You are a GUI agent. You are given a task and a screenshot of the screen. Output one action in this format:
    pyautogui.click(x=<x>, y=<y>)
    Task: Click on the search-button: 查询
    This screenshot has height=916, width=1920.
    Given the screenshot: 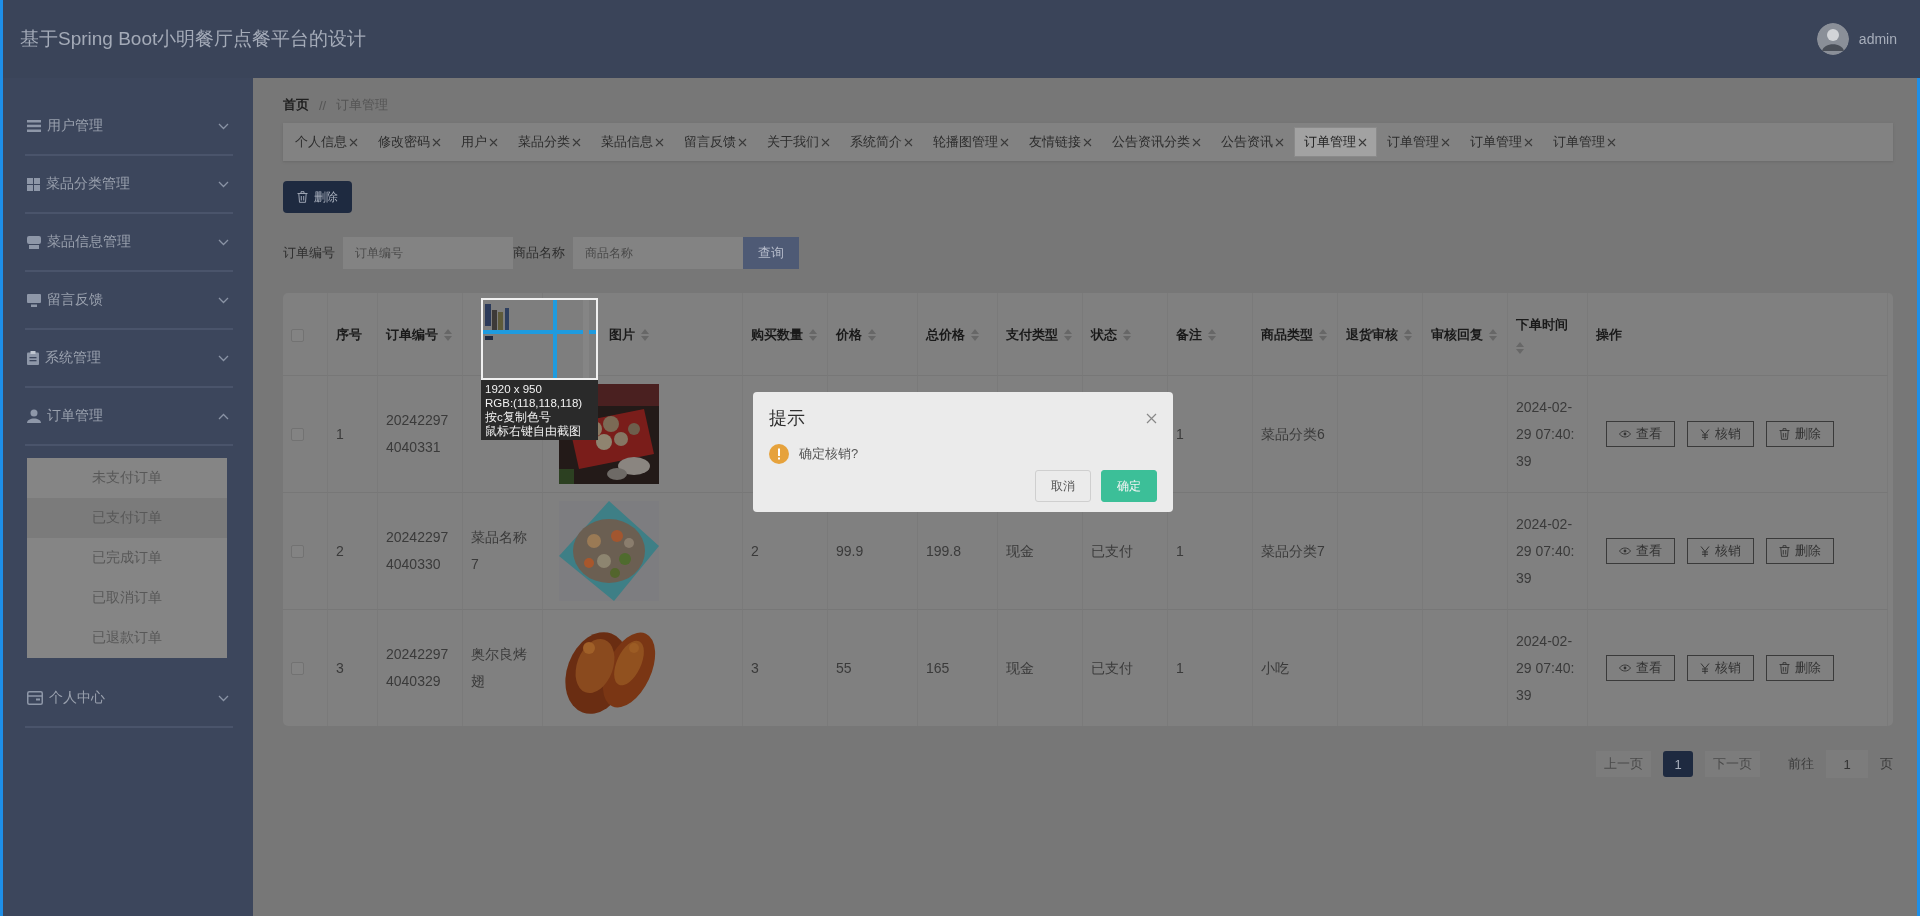 What is the action you would take?
    pyautogui.click(x=771, y=253)
    